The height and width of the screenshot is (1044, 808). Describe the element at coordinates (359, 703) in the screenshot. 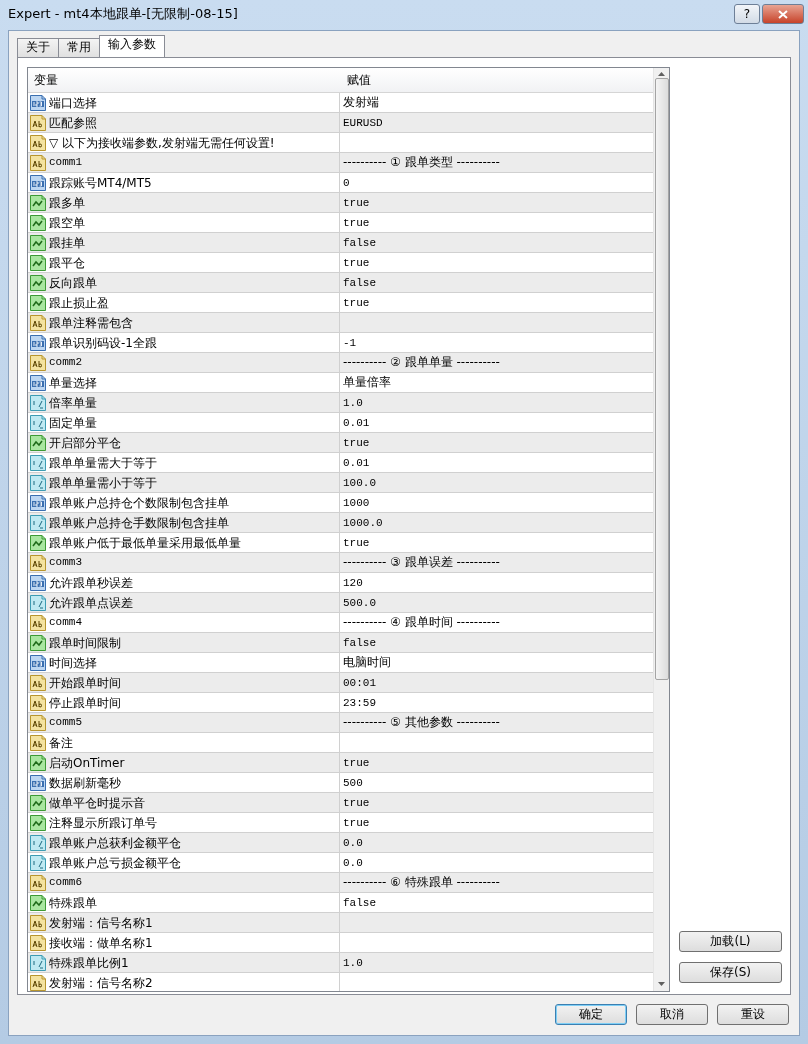

I see `value-cell: 23:59` at that location.